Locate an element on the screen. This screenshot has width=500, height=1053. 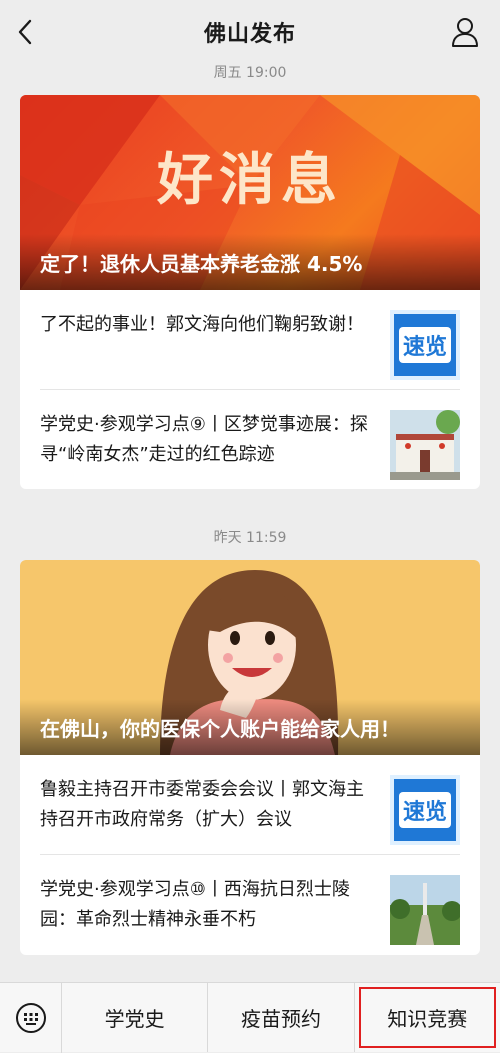
article-title: 学党史·参观学习点⑨丨区梦觉事迹展：探寻“岭南女杰”走过的红色踪迹 is located at coordinates (204, 439).